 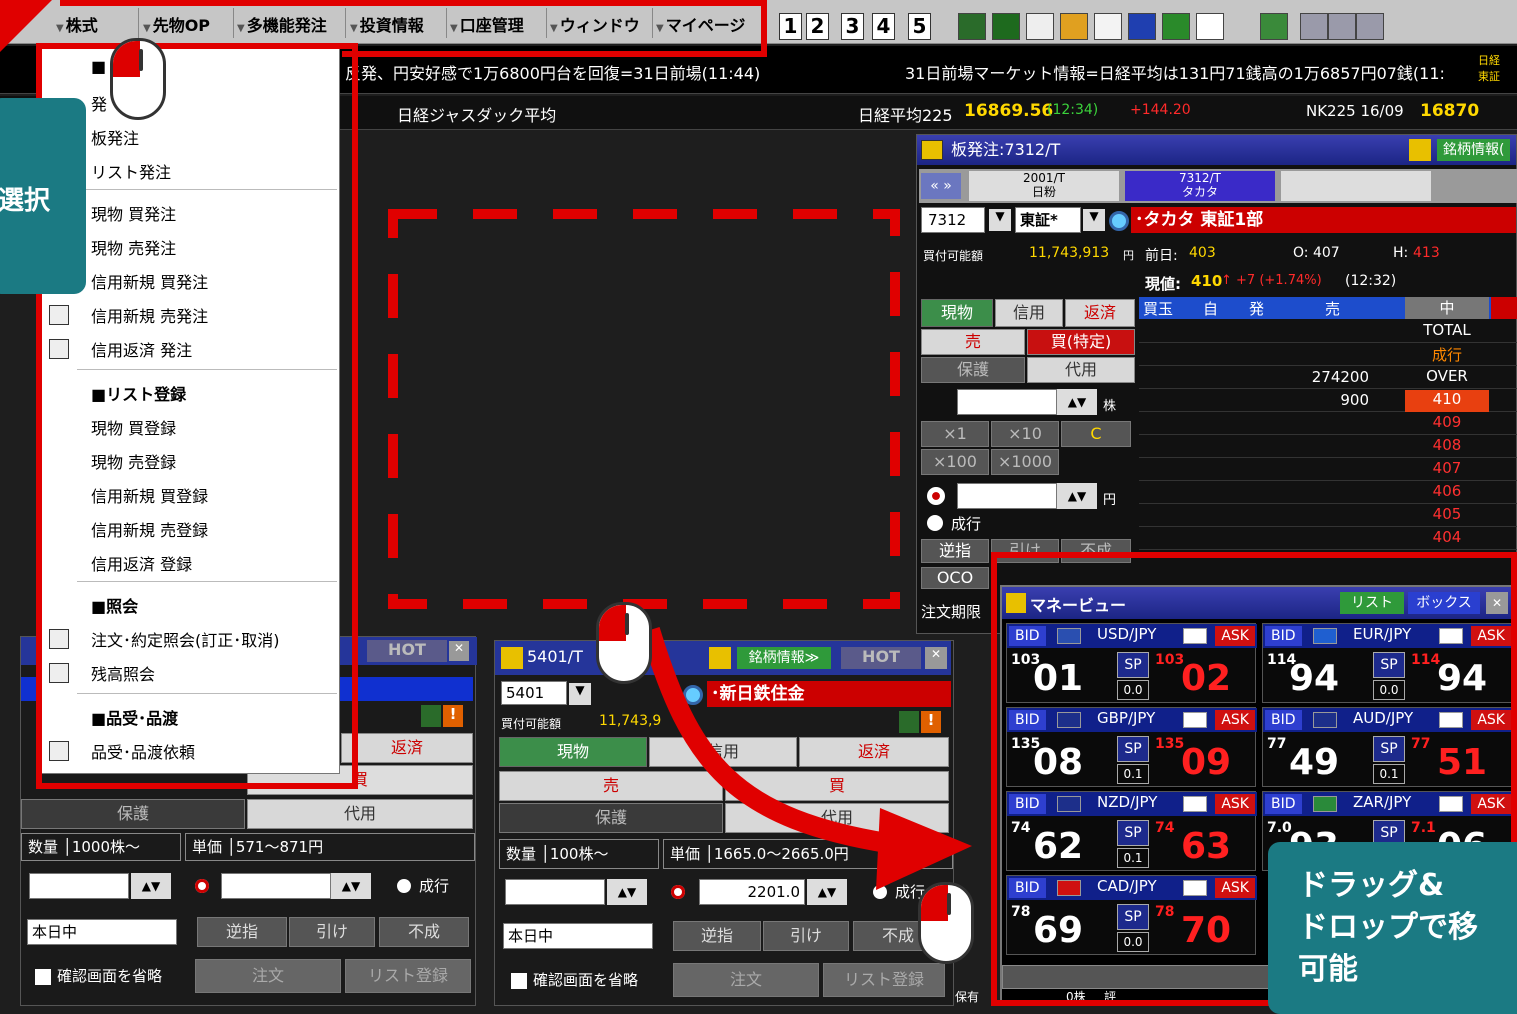 I want to click on tab-hensai: 返済, so click(x=1100, y=313).